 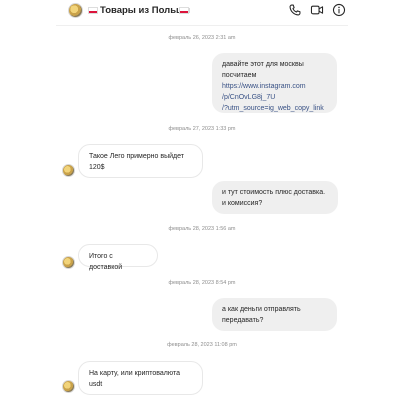 What do you see at coordinates (295, 10) in the screenshot?
I see `phone-icon` at bounding box center [295, 10].